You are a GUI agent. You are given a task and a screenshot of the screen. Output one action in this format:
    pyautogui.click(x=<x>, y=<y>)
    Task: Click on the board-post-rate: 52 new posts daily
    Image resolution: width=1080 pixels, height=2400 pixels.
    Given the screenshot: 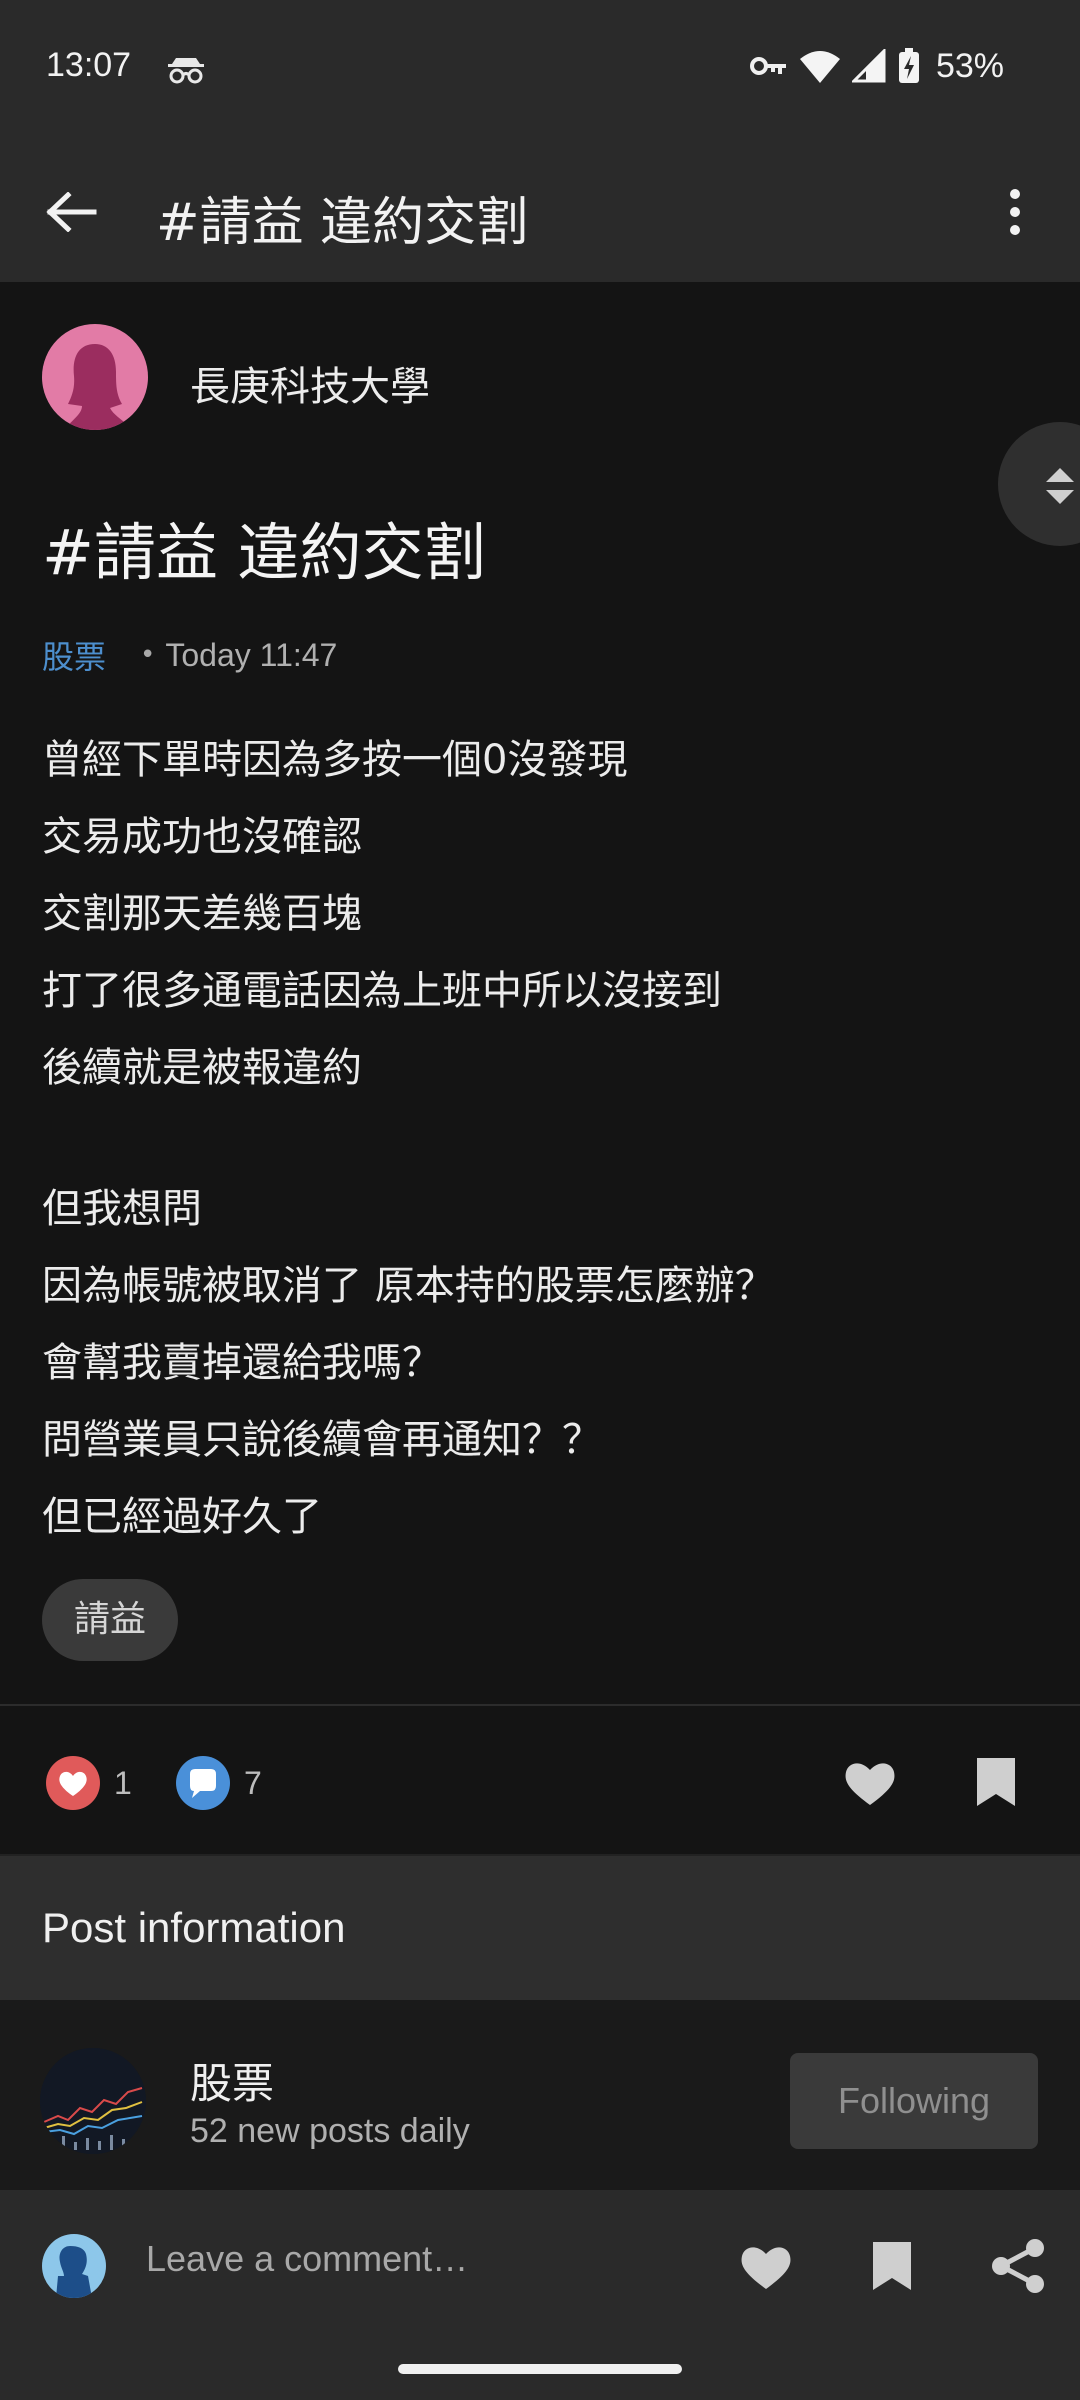 What is the action you would take?
    pyautogui.click(x=330, y=2131)
    